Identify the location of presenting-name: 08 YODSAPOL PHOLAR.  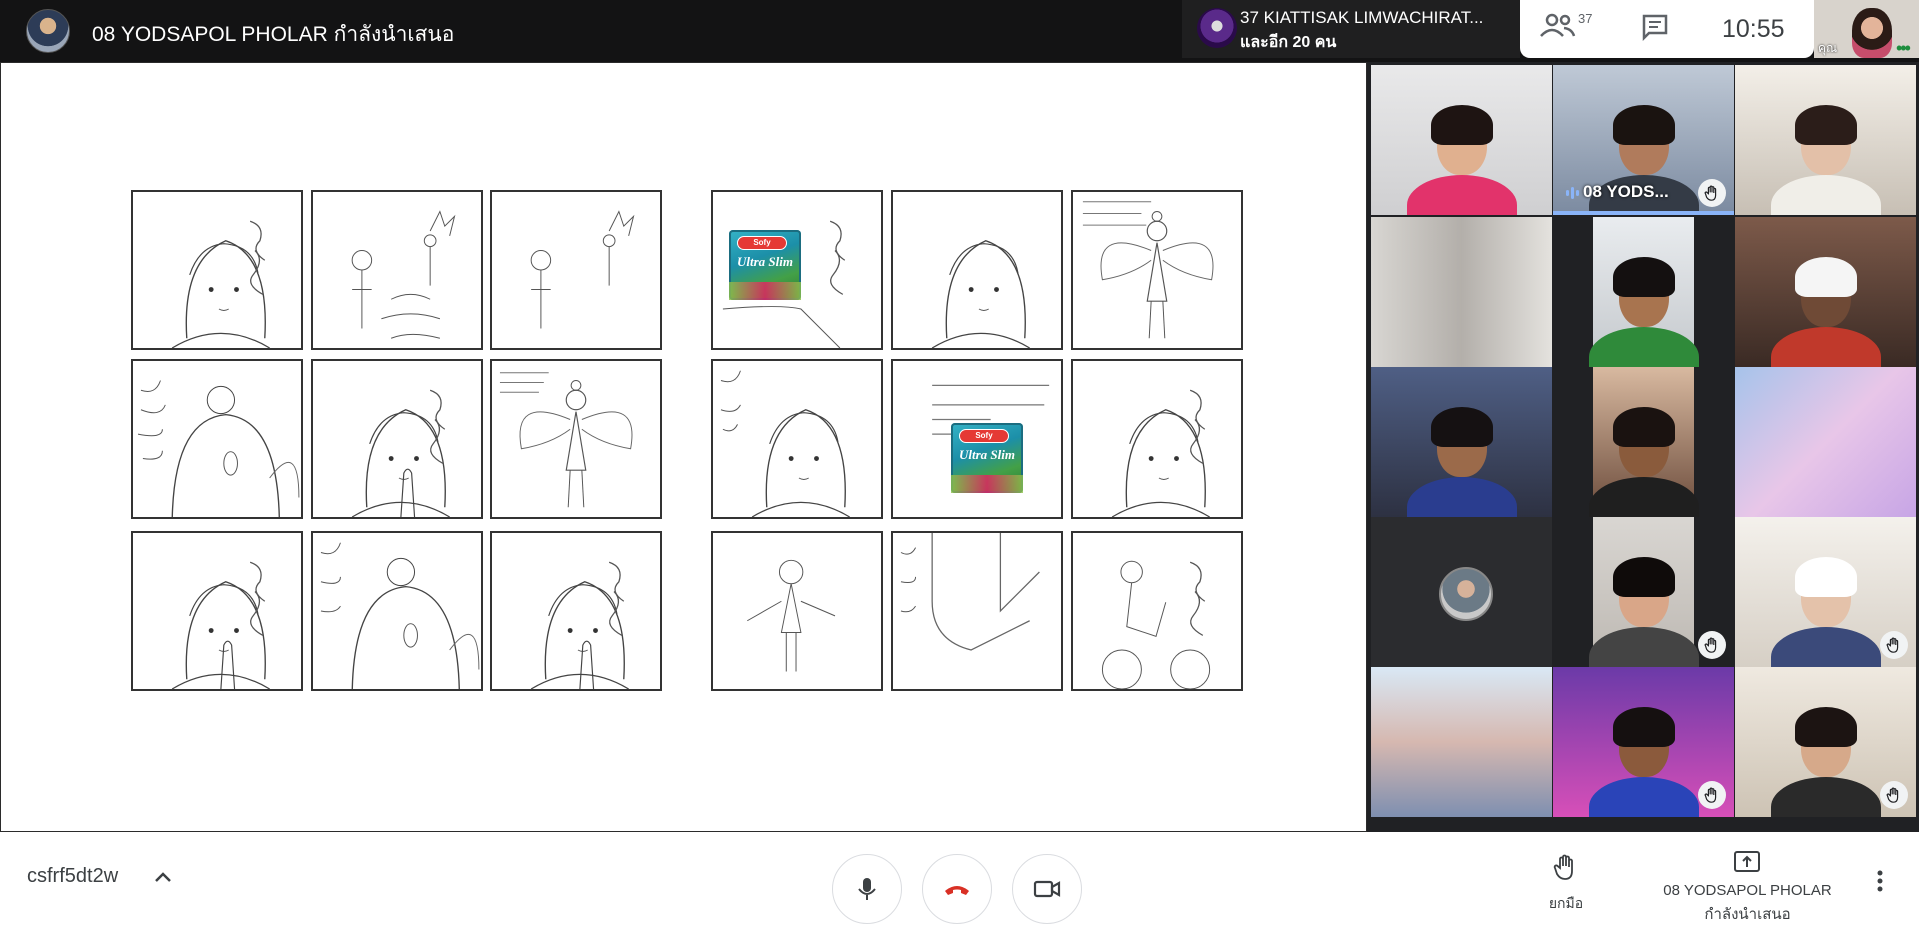
(1747, 890).